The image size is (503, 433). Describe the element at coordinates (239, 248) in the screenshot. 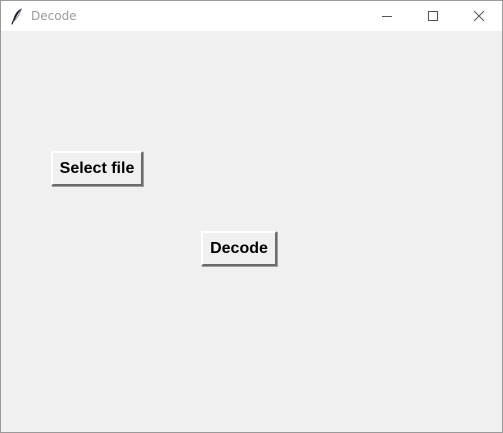

I see `decode-button: Decode` at that location.